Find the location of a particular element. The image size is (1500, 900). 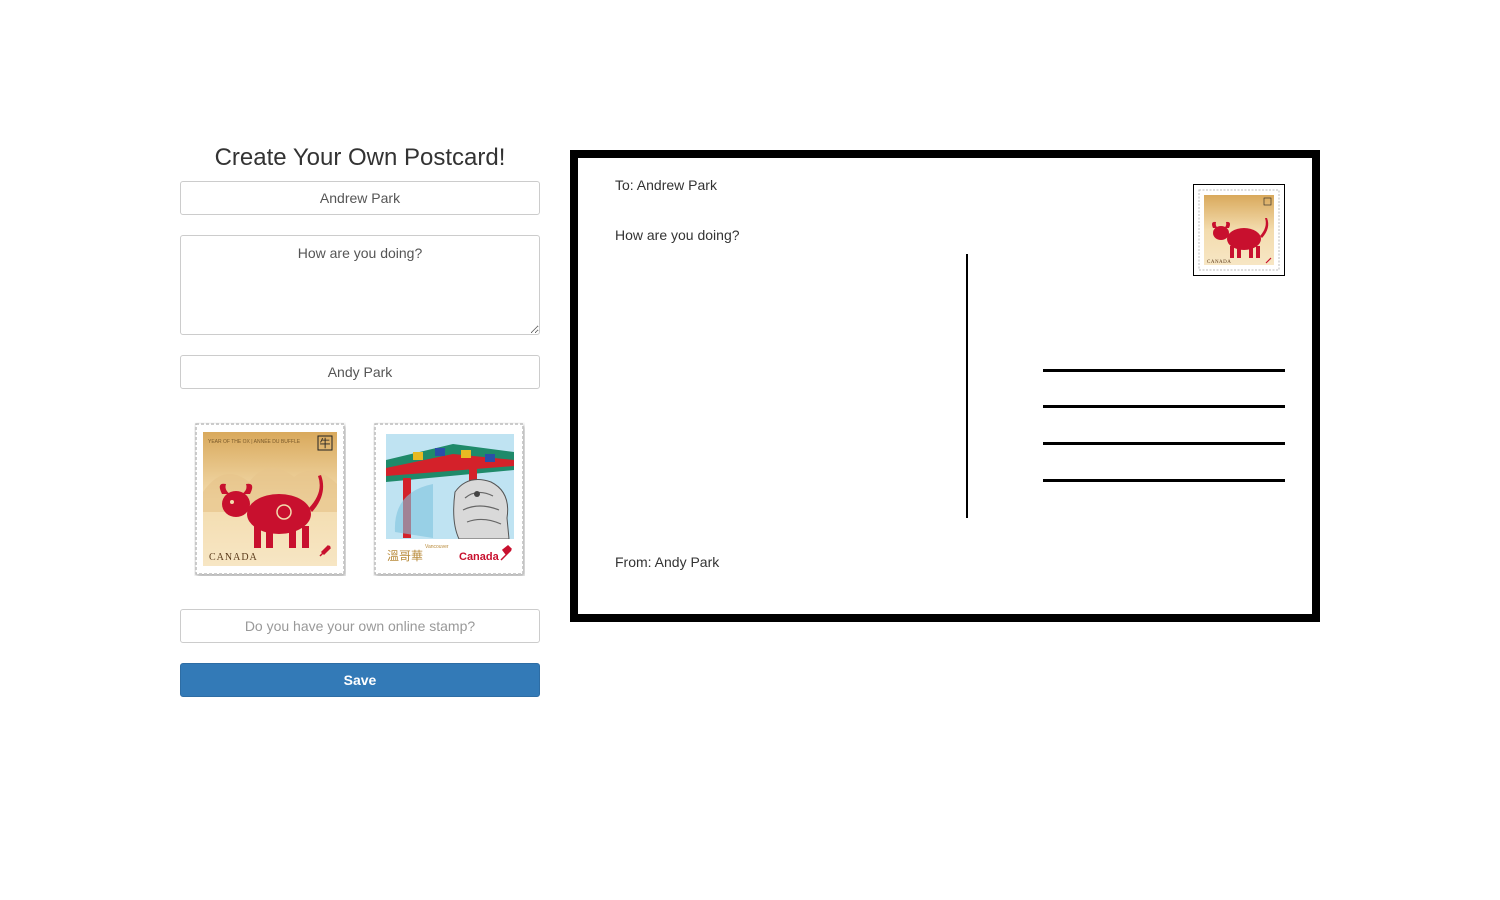

stamp-url-input is located at coordinates (360, 626).